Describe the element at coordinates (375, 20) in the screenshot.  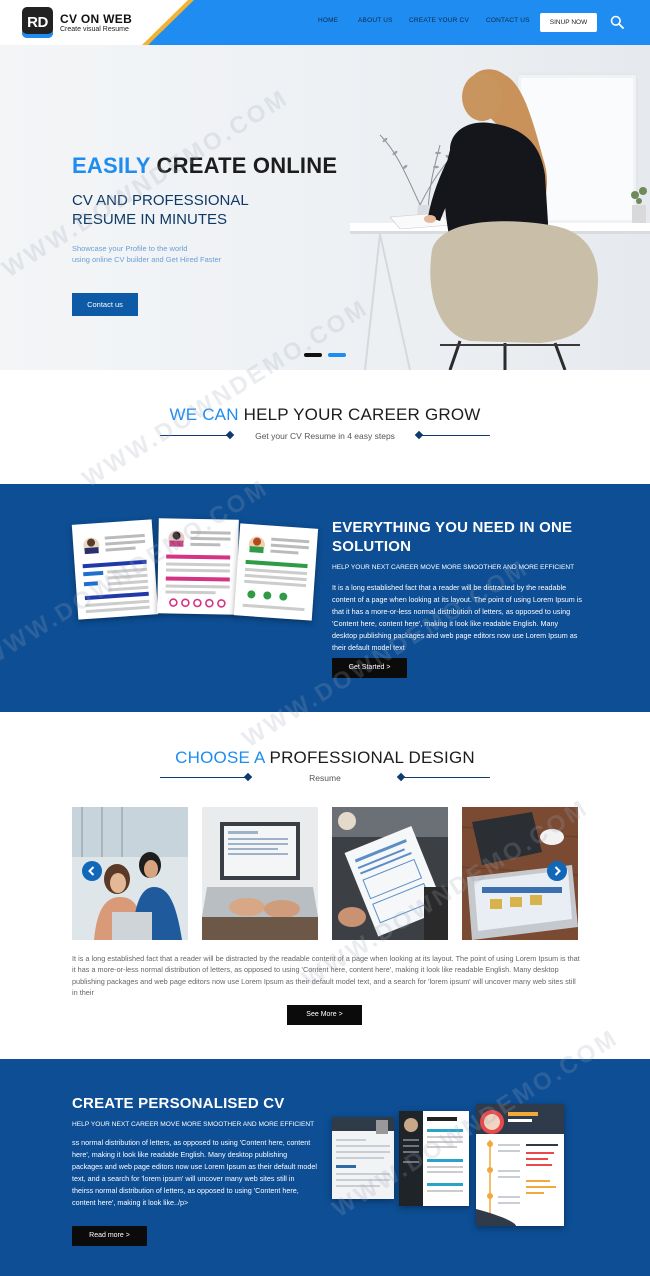
I see `nav-item-about-us: ABOUT US` at that location.